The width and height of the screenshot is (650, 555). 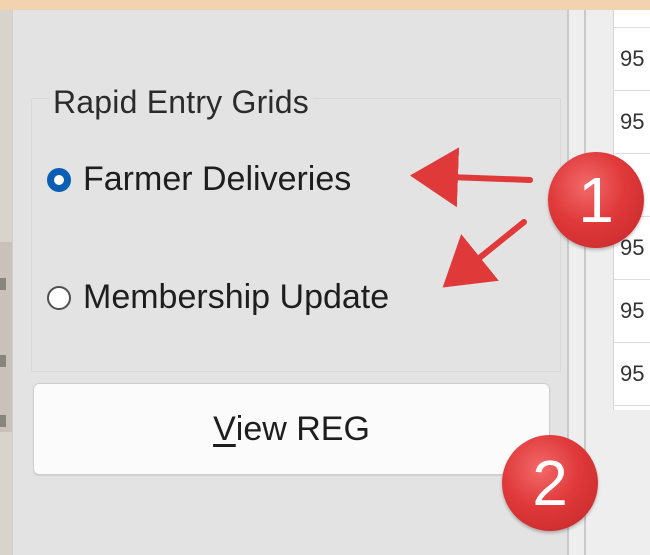 I want to click on background-window-shade, so click(x=6, y=337).